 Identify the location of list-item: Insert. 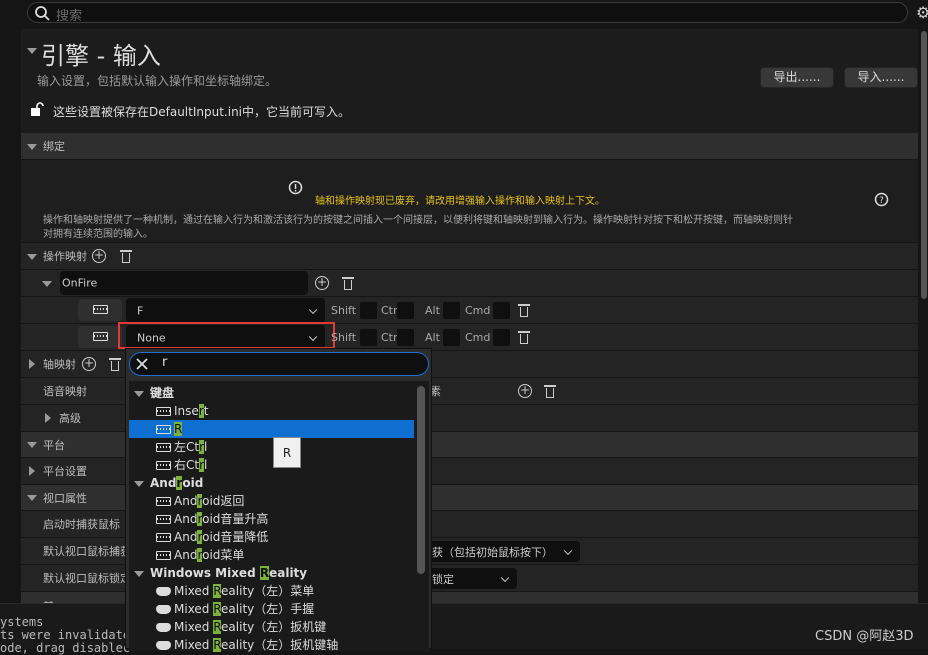
(271, 411).